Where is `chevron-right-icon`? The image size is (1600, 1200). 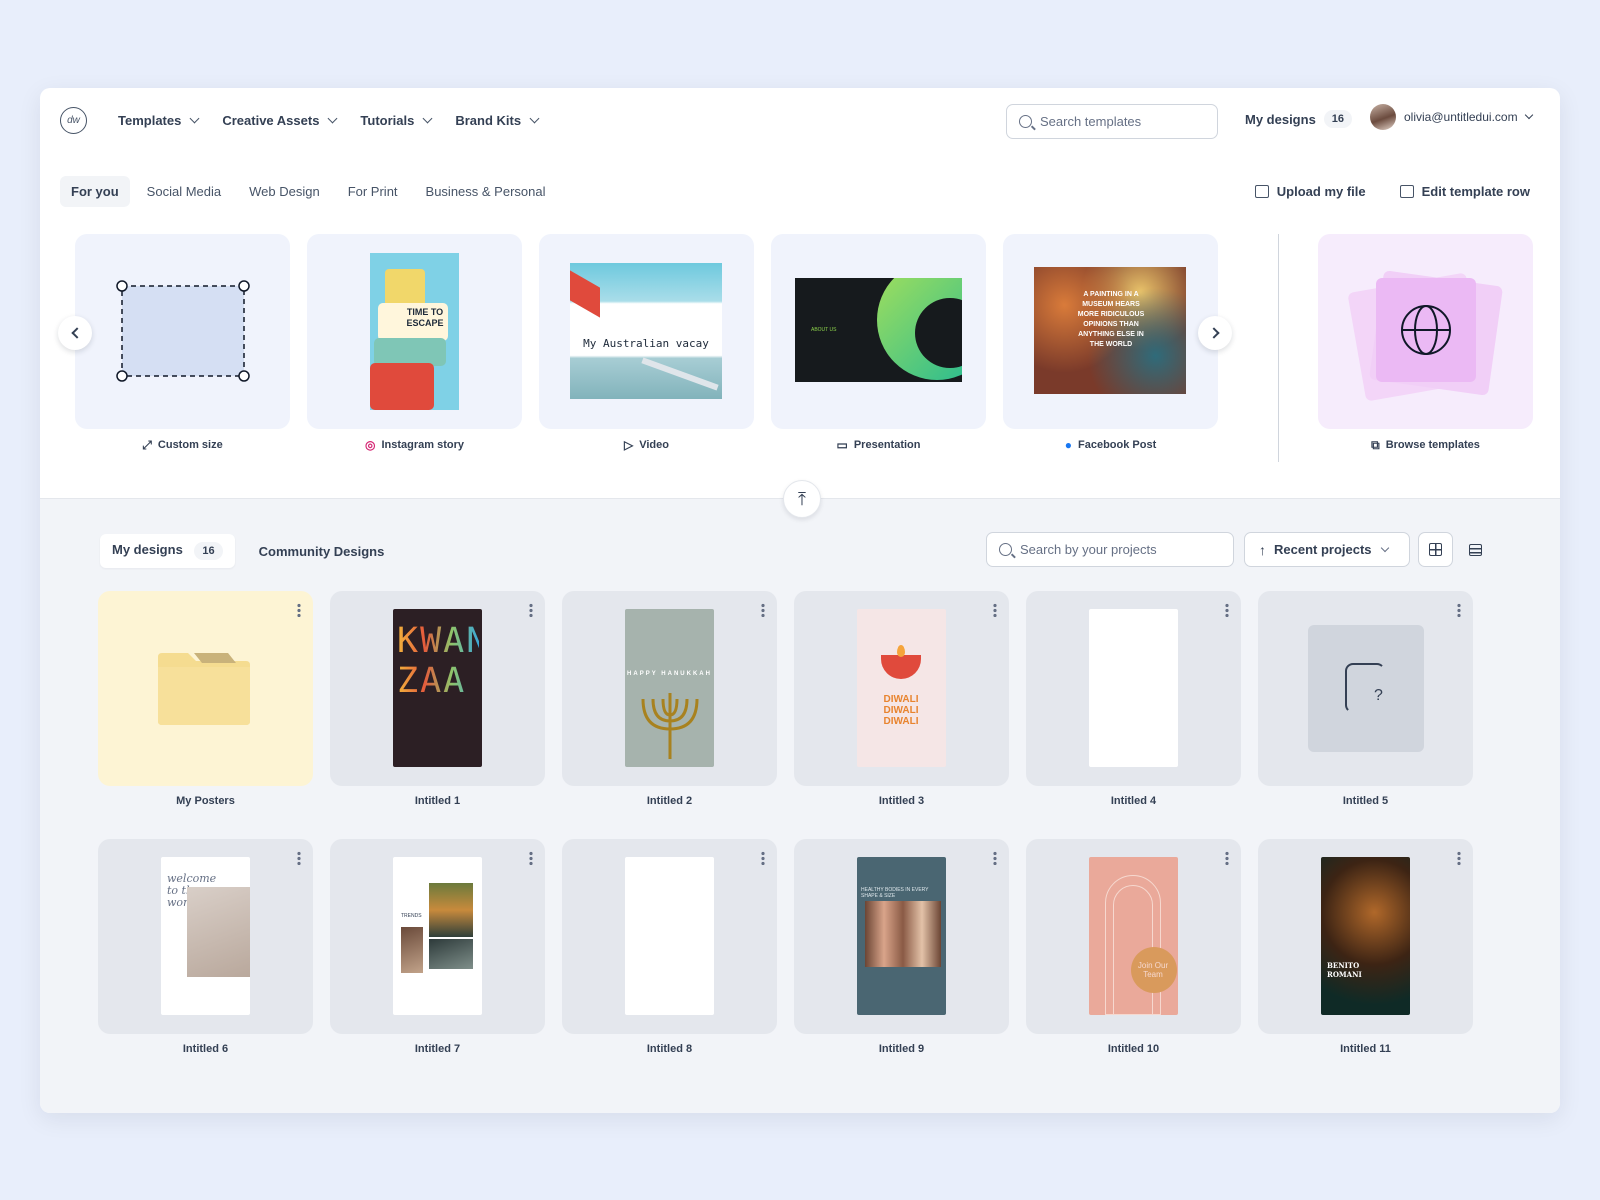
chevron-right-icon is located at coordinates (1213, 333).